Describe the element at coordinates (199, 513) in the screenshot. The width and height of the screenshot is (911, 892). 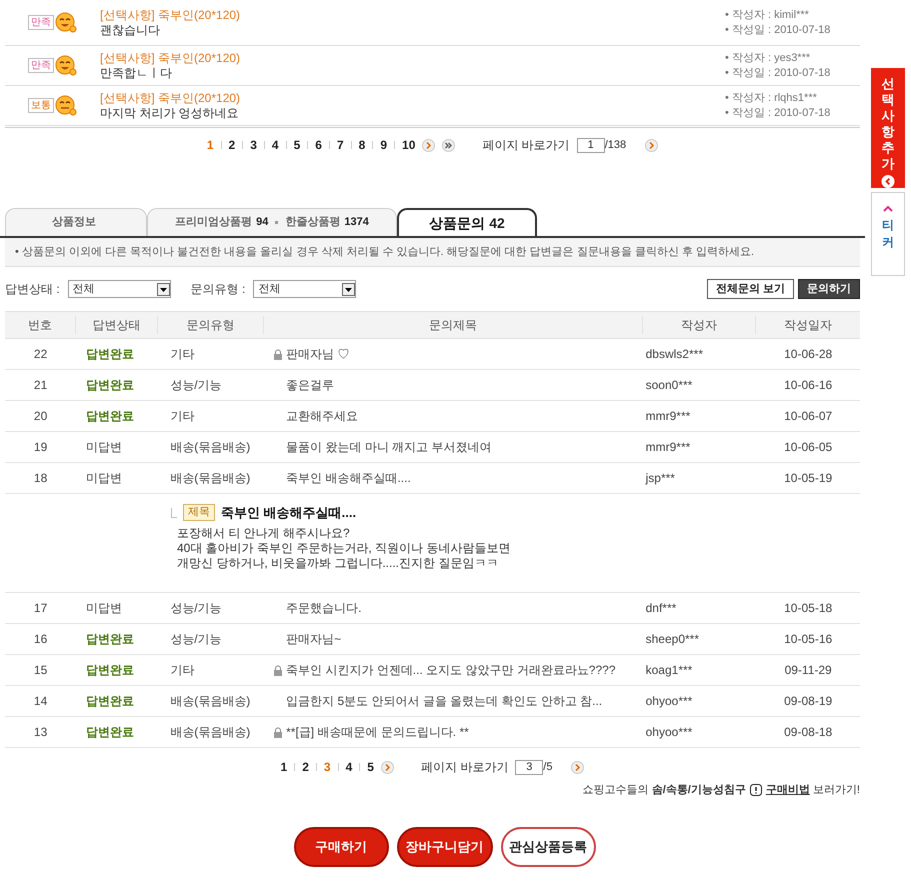
I see `subject-tag: 제목` at that location.